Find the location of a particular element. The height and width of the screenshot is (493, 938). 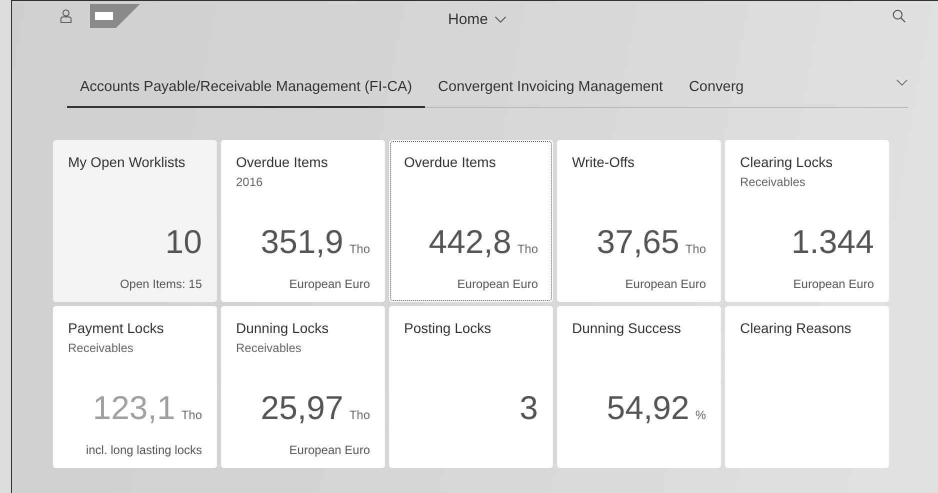

tile: Dunning Locks Receivables 25,97 Tho European Euro is located at coordinates (303, 387).